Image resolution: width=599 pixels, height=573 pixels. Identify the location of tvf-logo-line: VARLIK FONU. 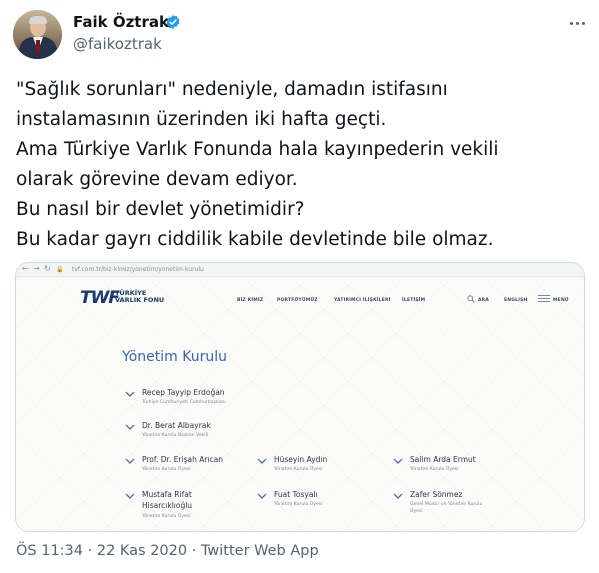
(140, 300).